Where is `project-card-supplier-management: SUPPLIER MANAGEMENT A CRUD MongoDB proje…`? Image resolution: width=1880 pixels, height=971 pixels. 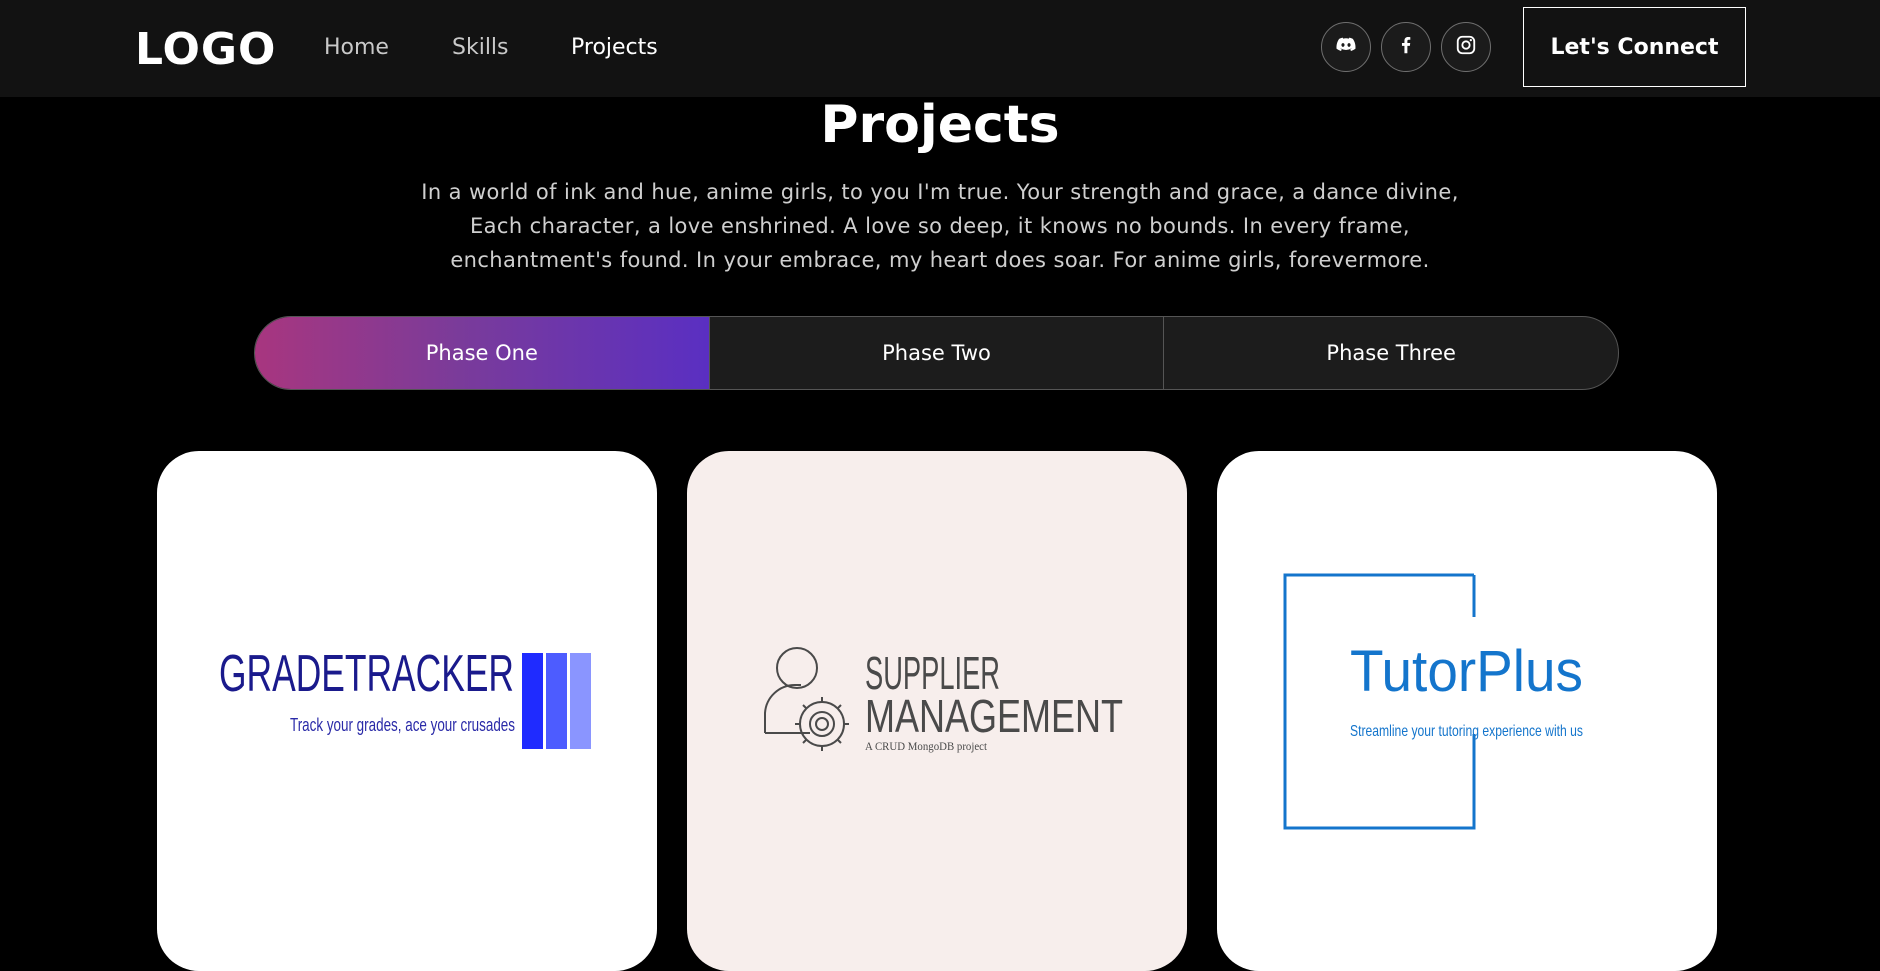
project-card-supplier-management: SUPPLIER MANAGEMENT A CRUD MongoDB proje… is located at coordinates (937, 711).